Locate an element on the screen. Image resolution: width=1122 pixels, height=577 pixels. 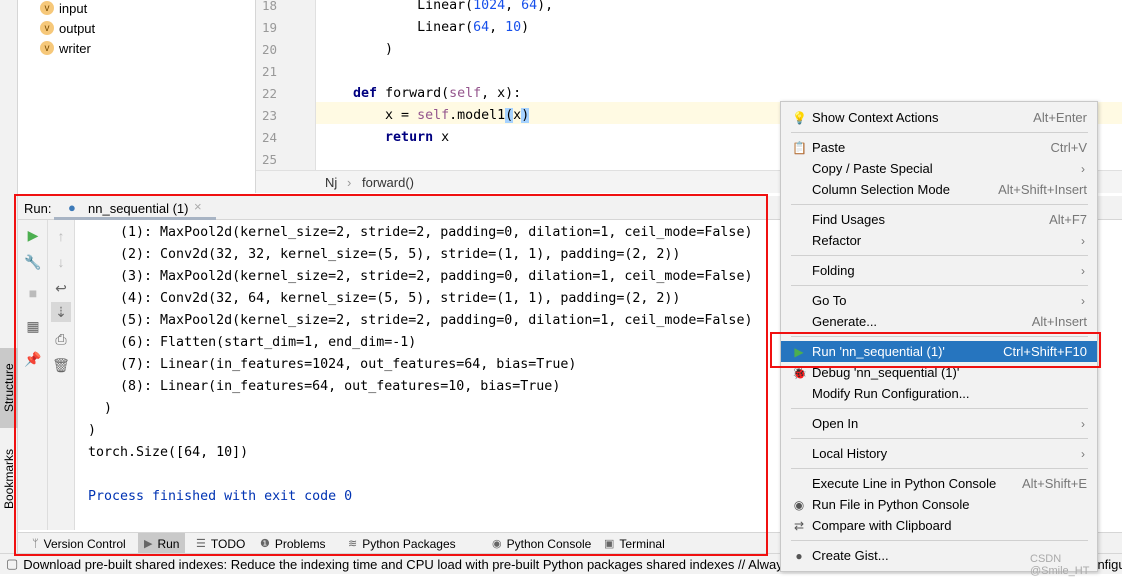
layout-icon: ▦ is located at coordinates (33, 326).